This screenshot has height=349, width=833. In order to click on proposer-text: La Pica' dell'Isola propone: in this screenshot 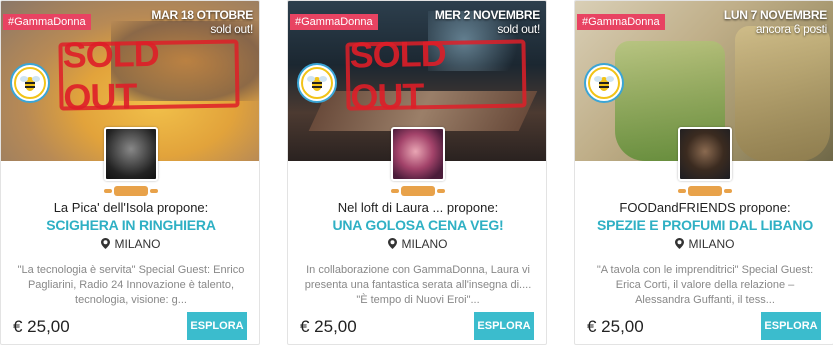, I will do `click(131, 207)`.